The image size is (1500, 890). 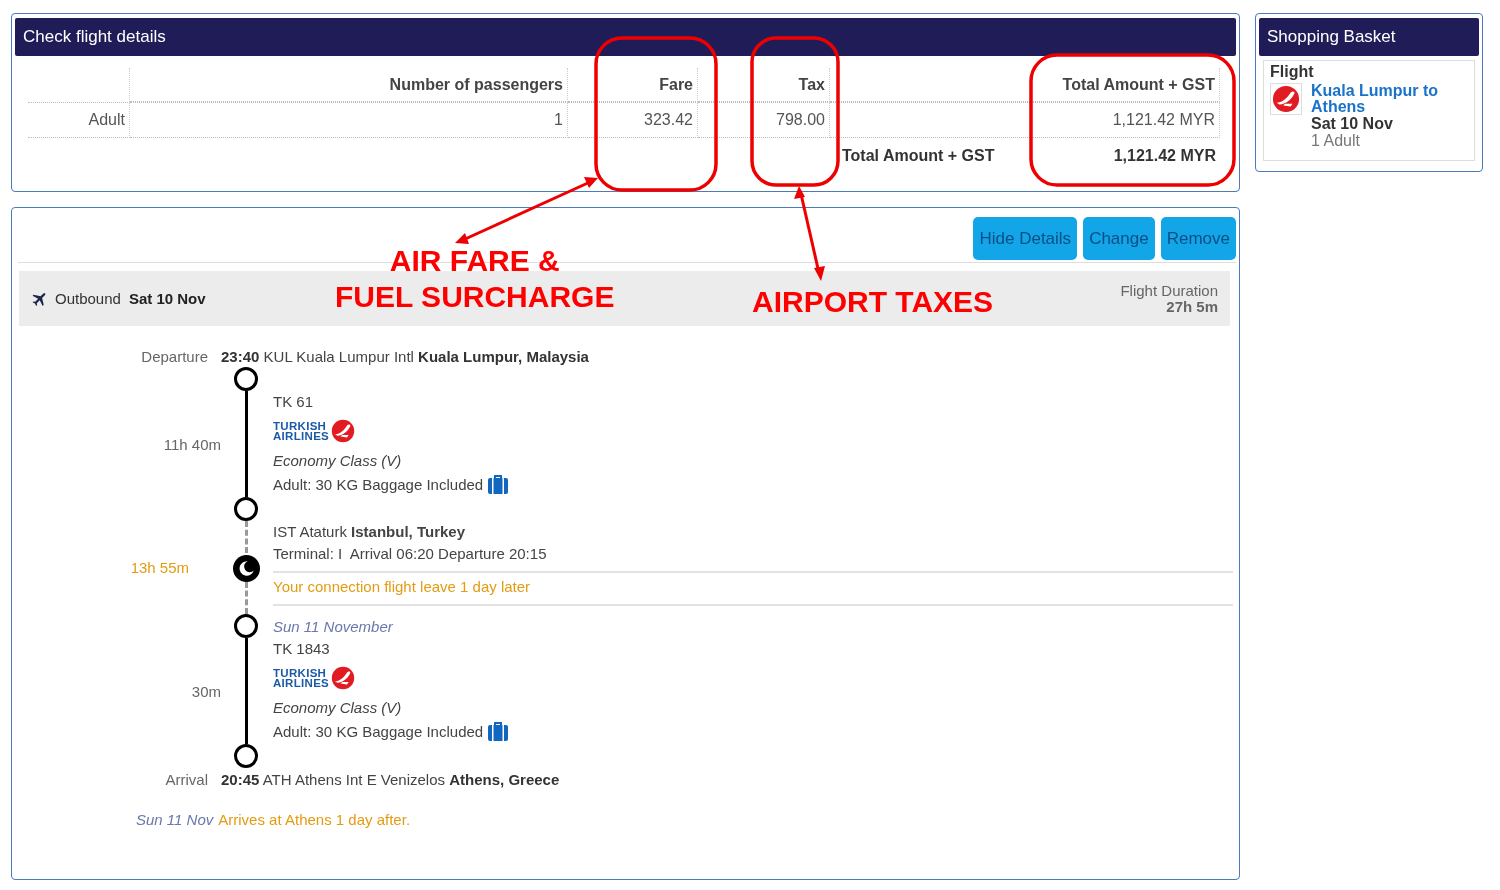 I want to click on table-cell: Adult, so click(x=79, y=120).